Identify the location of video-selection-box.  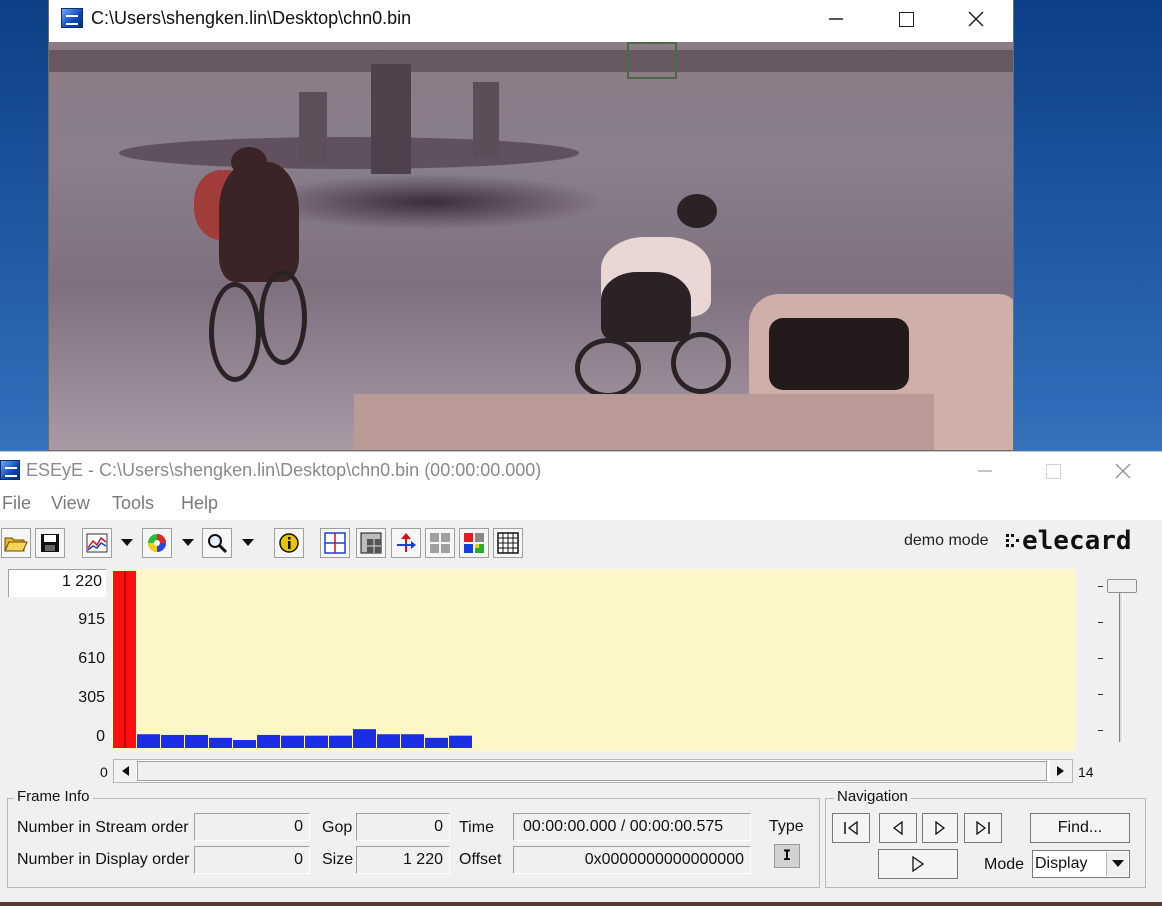
(652, 60).